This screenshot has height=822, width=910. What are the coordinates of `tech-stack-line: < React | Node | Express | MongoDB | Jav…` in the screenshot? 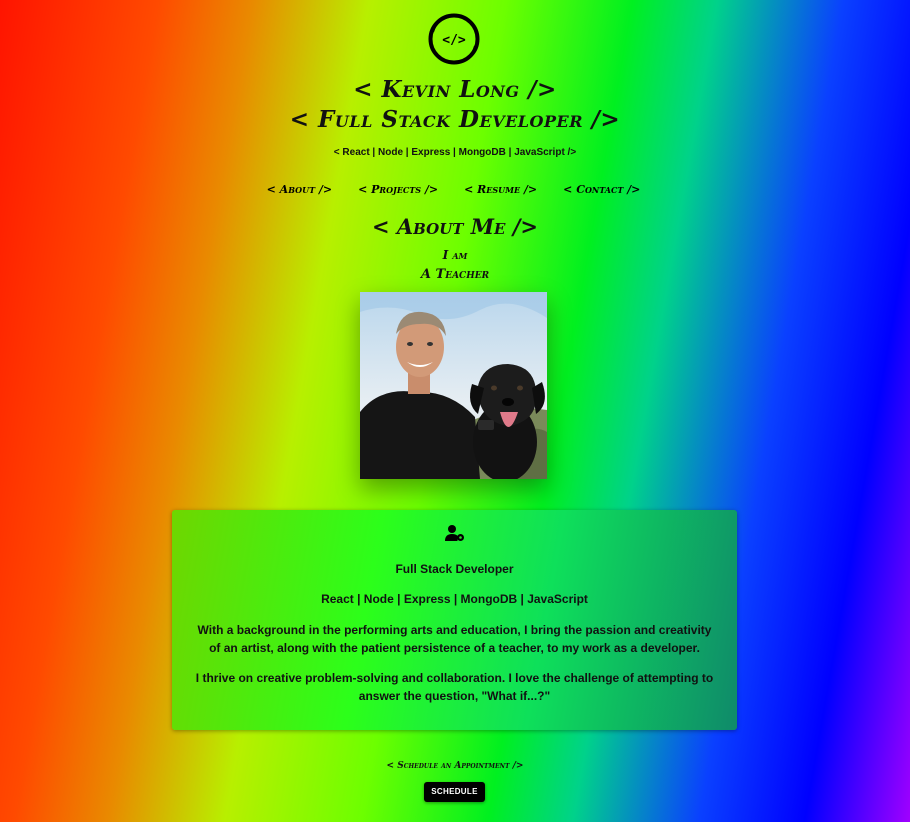 It's located at (455, 152).